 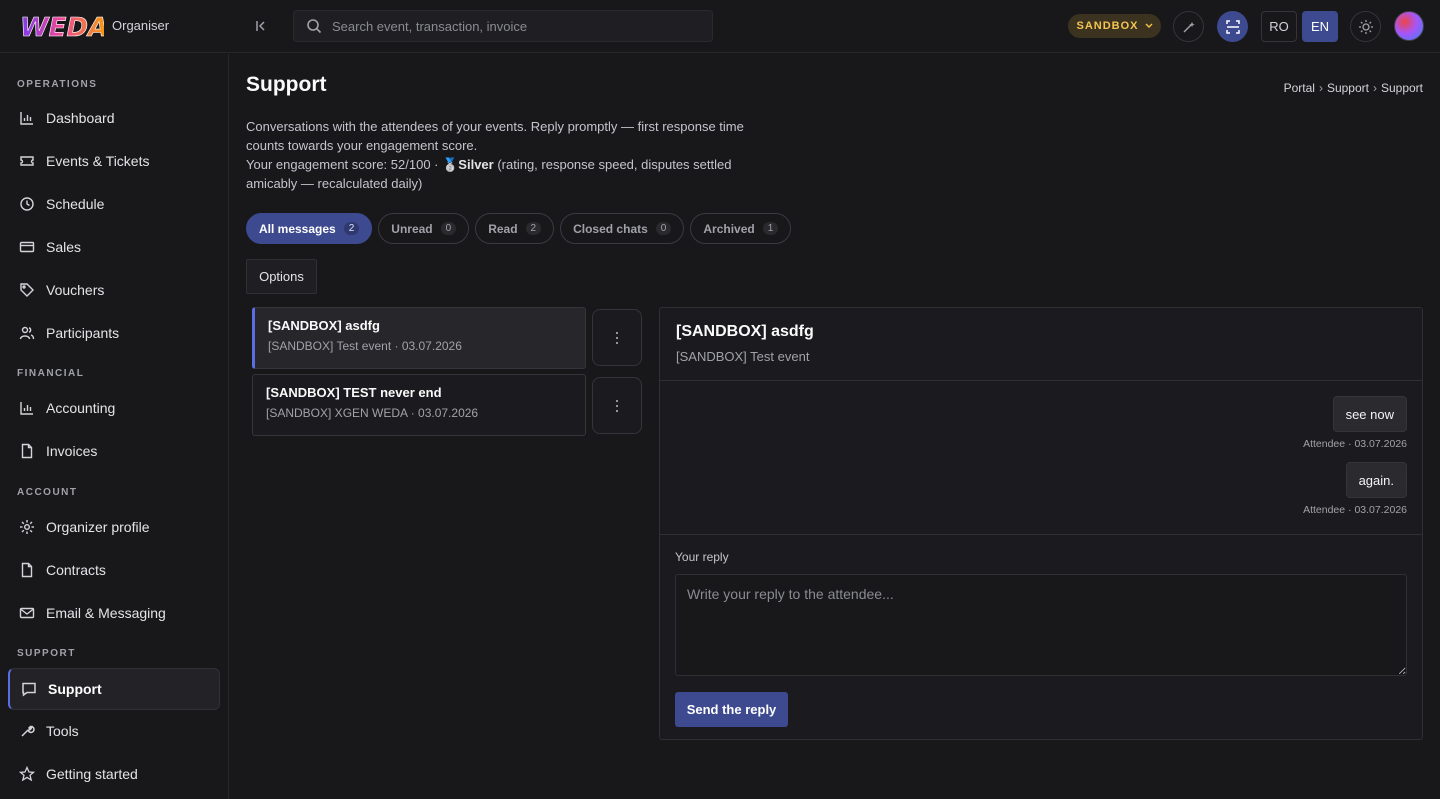 What do you see at coordinates (610, 228) in the screenshot?
I see `tab-label: Closed chats` at bounding box center [610, 228].